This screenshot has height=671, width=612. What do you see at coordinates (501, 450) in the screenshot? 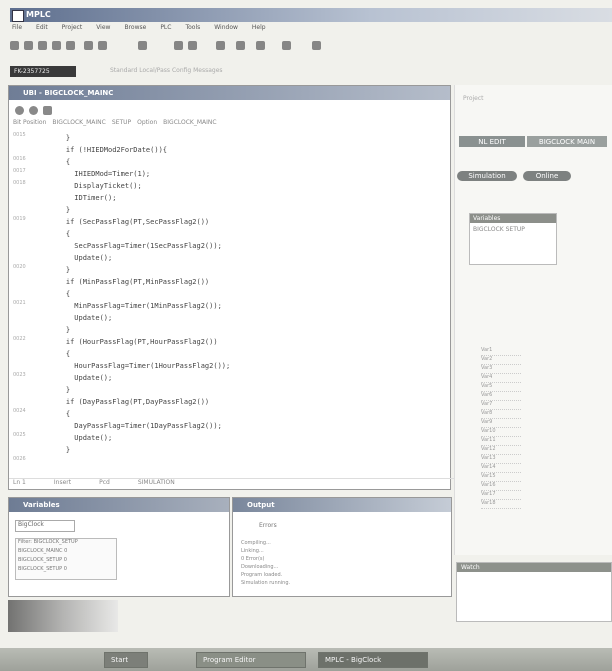
I see `list-item: Var12` at bounding box center [501, 450].